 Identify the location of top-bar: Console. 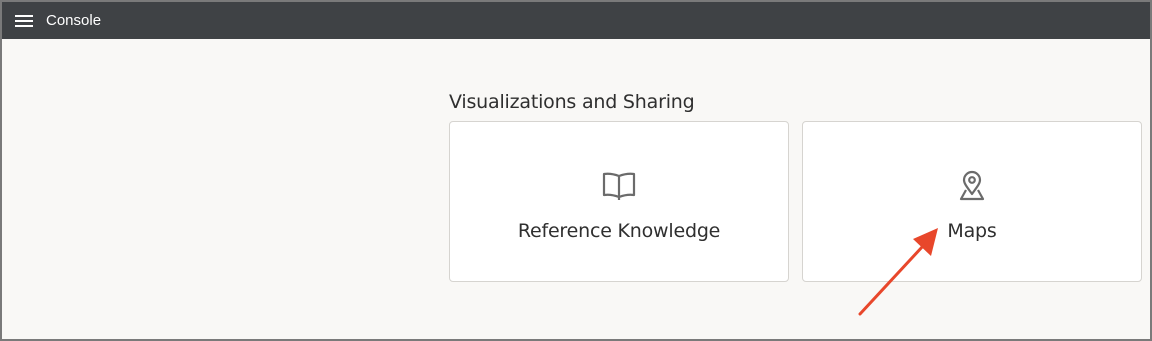
(576, 20).